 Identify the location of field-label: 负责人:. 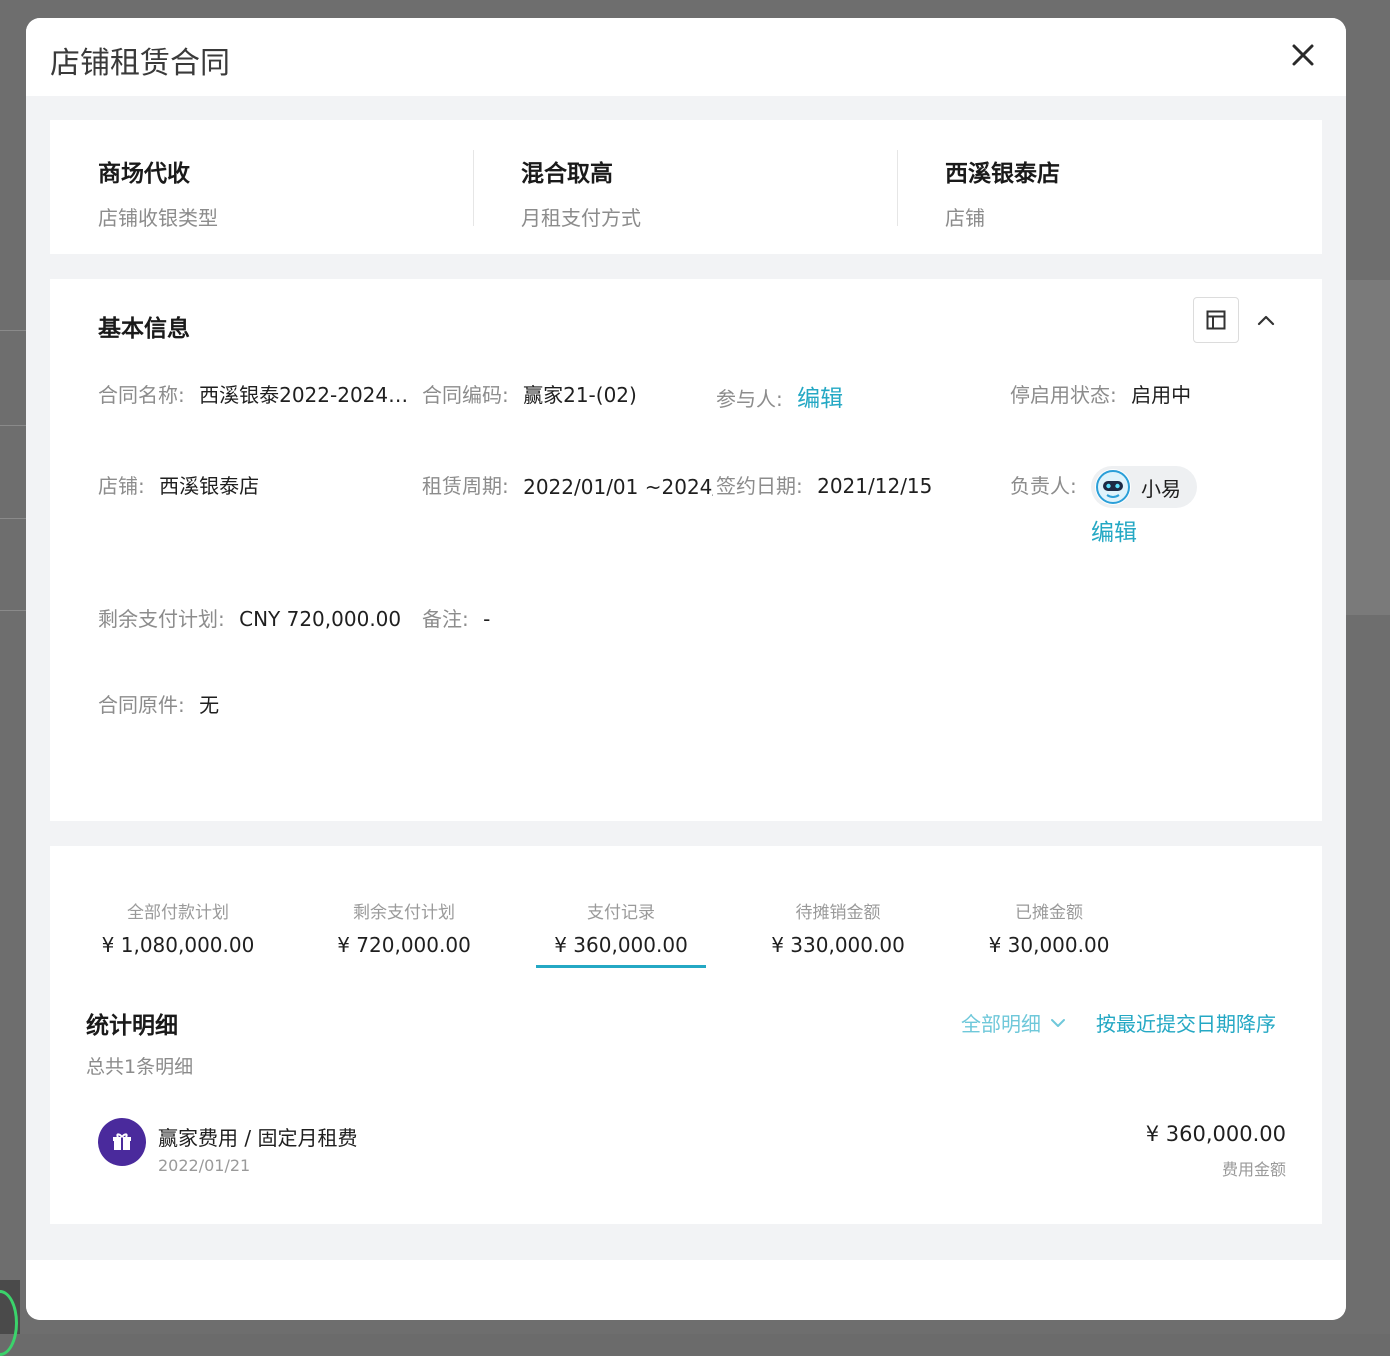
(1043, 486).